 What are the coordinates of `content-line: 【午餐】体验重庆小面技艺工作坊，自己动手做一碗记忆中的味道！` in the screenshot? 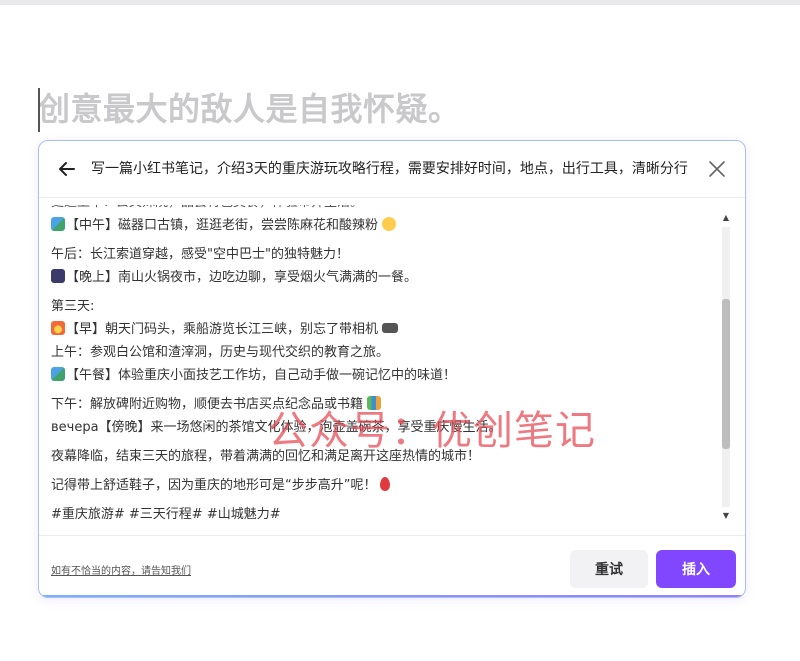 It's located at (383, 375).